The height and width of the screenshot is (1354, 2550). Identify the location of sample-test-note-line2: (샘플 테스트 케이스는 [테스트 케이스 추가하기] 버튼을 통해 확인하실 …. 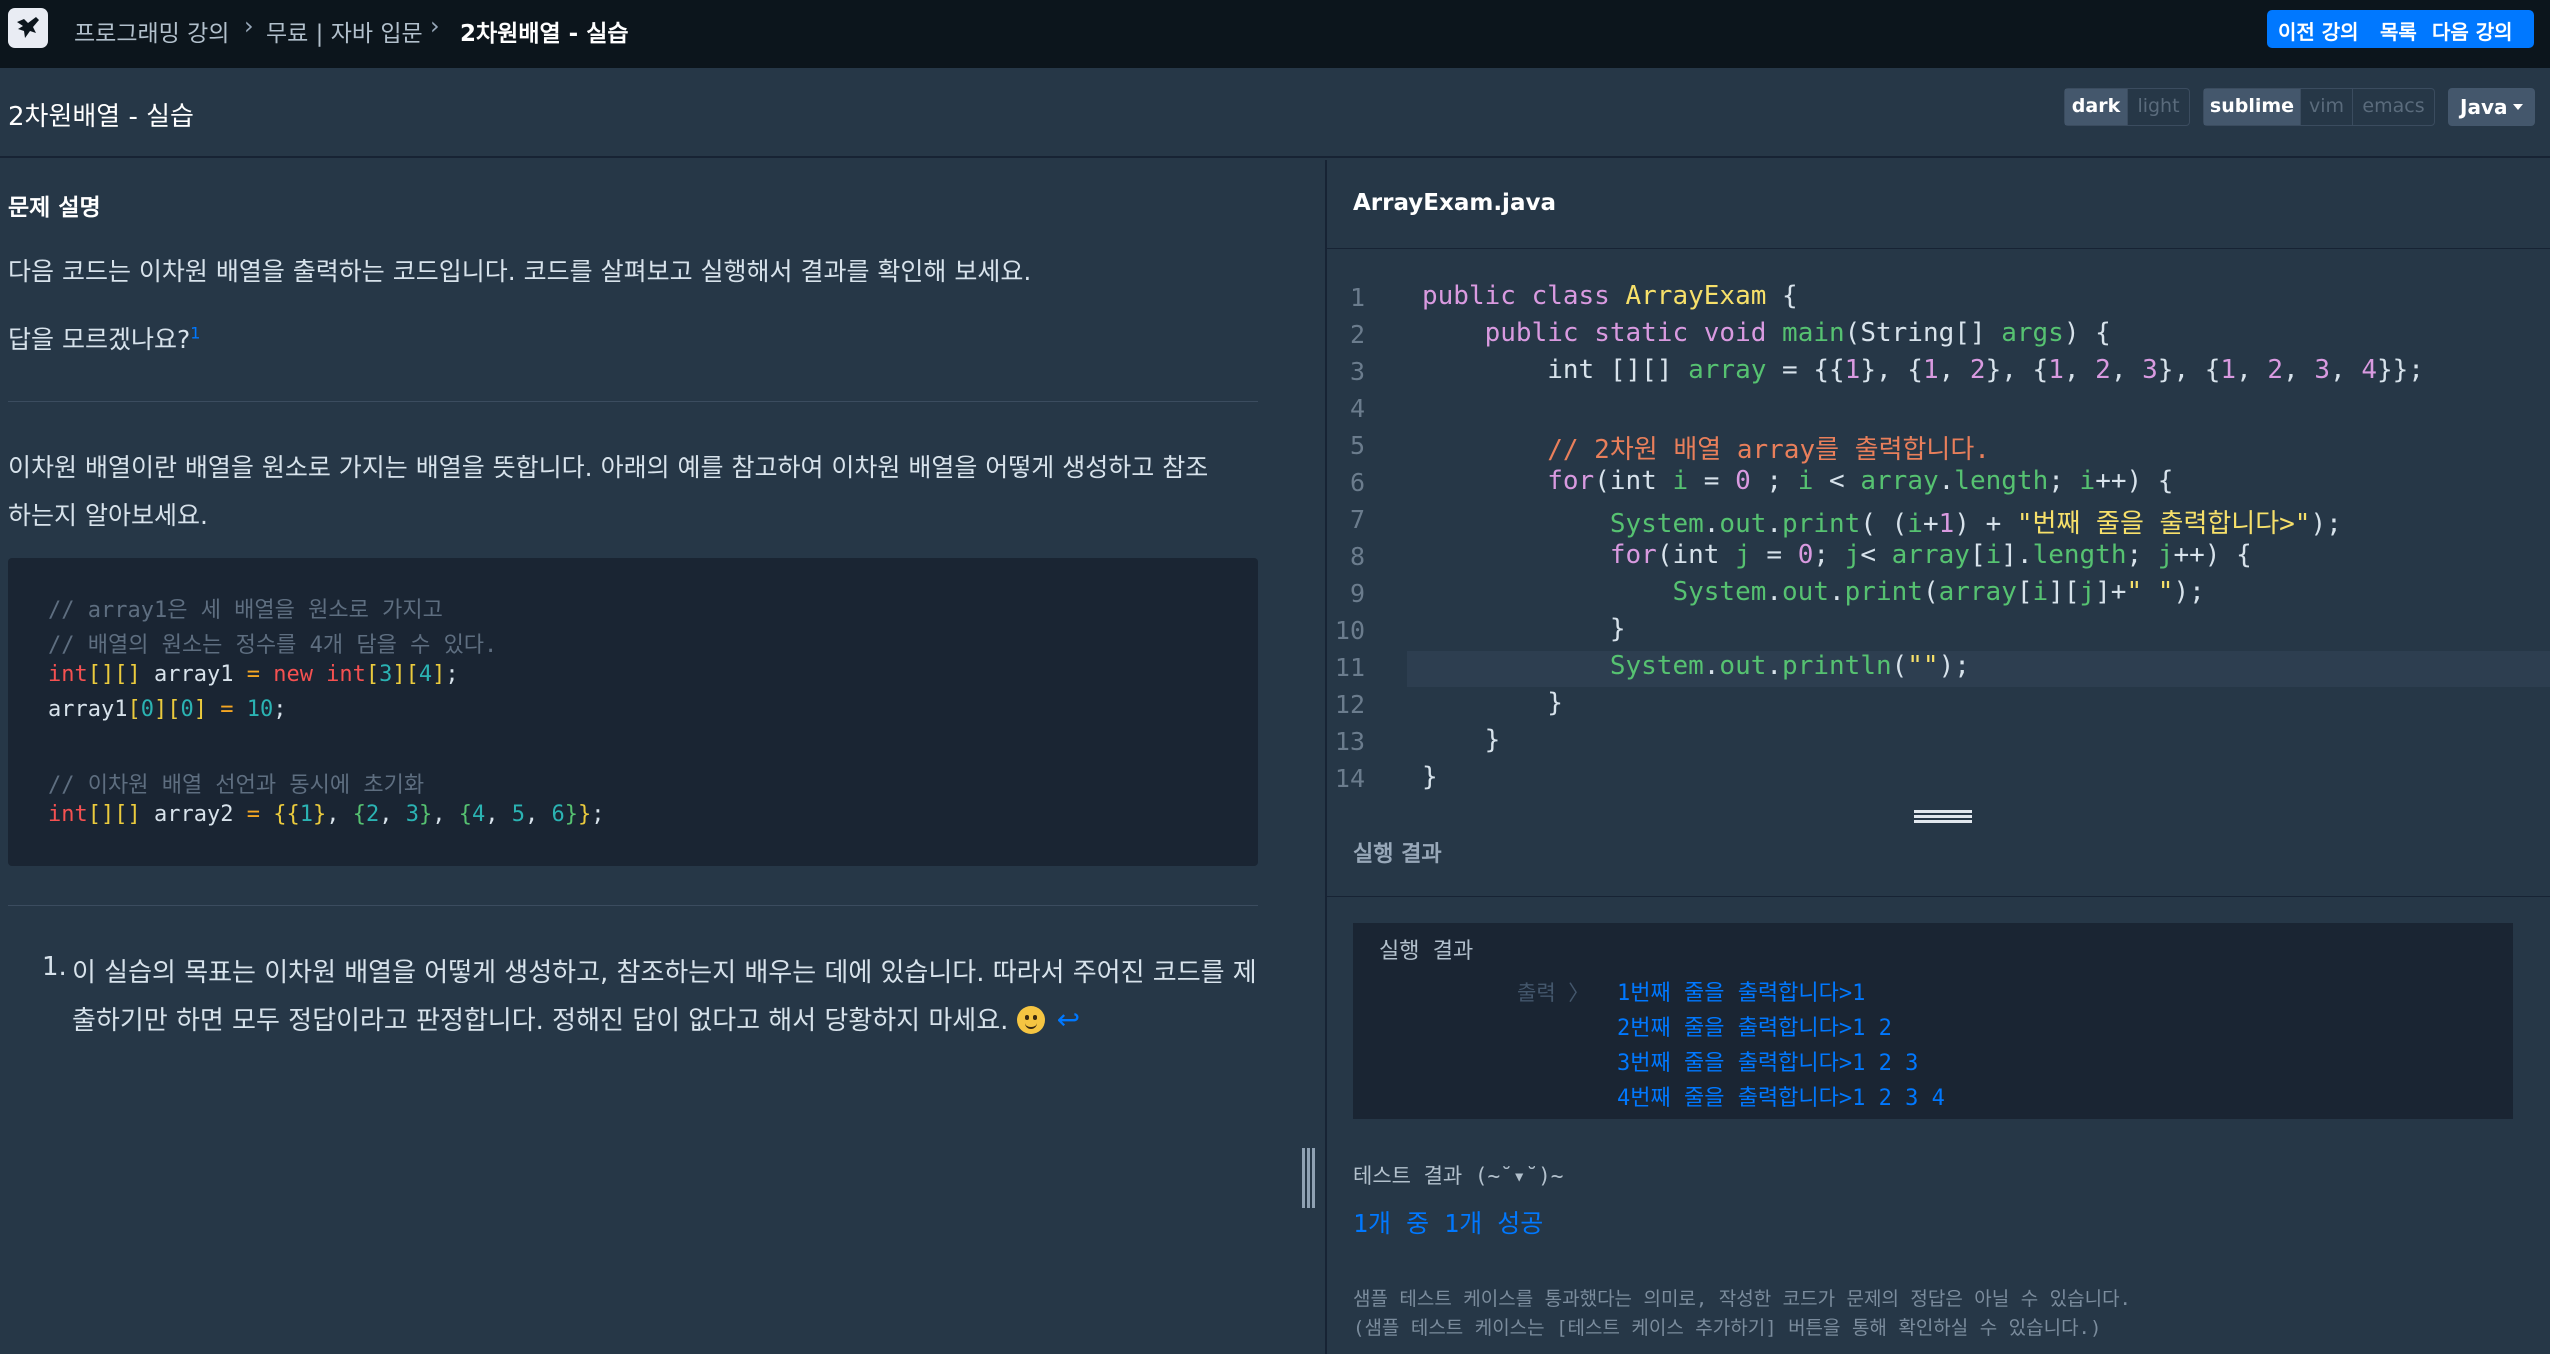
(1727, 1328).